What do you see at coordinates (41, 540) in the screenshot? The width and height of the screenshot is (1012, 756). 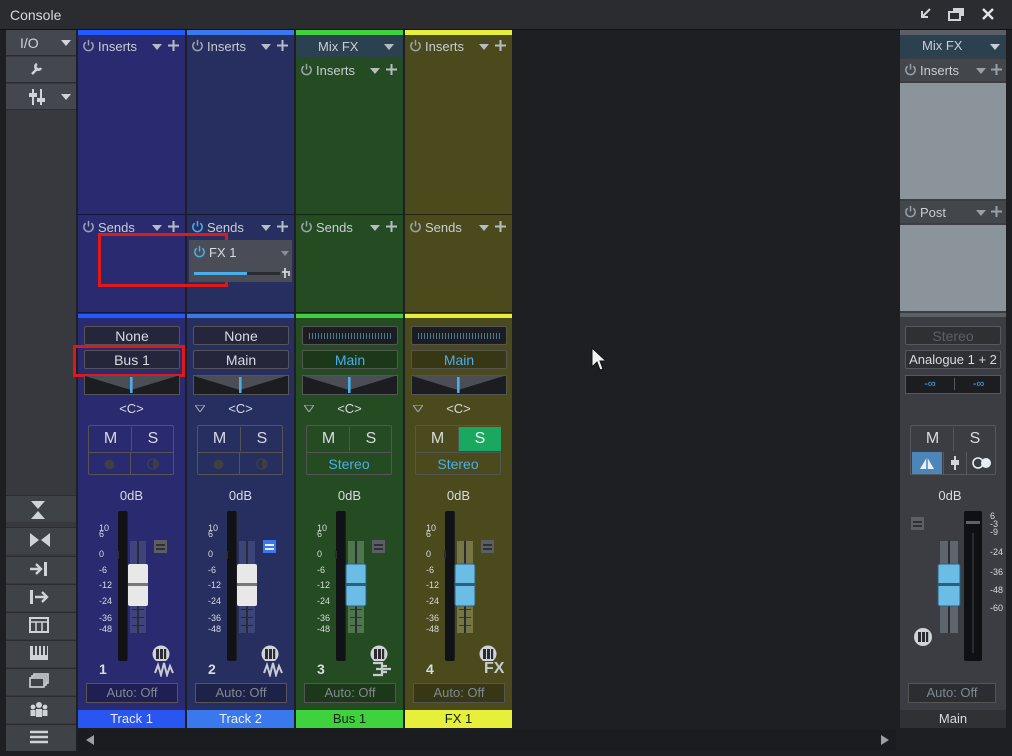 I see `collapse-strips-button` at bounding box center [41, 540].